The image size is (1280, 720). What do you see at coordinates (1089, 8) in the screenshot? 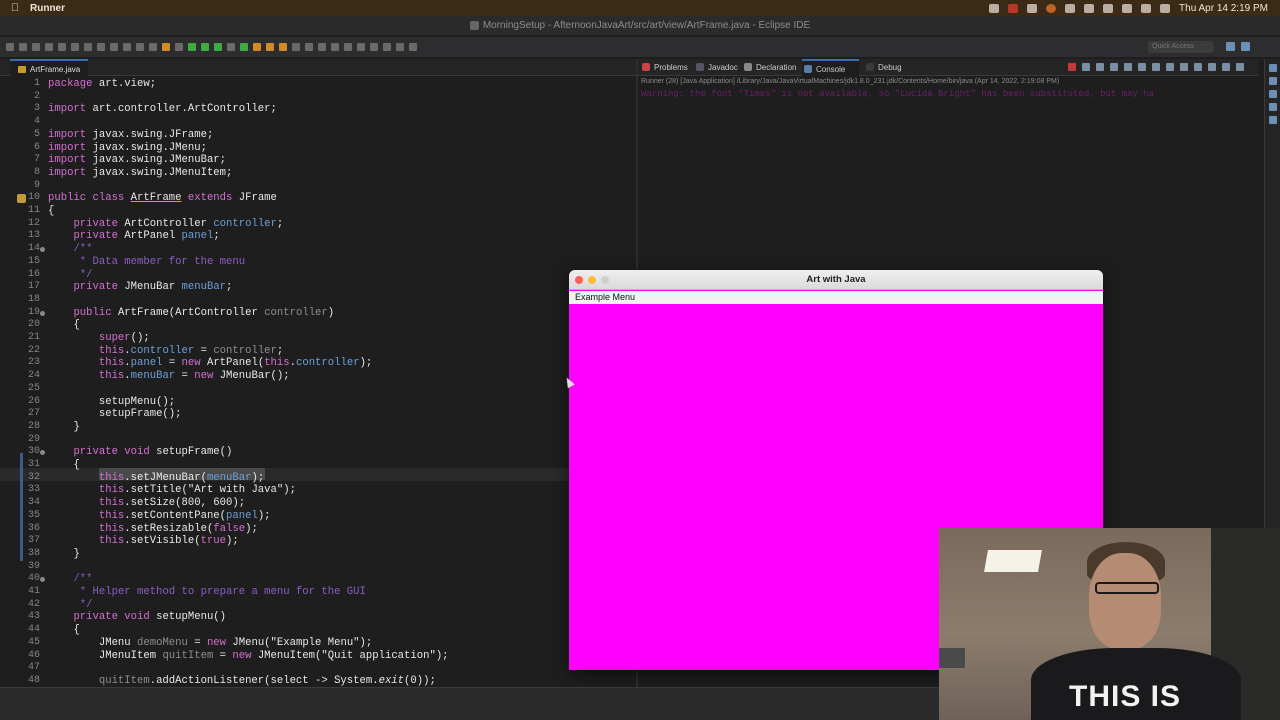
I see `bluetooth-icon` at bounding box center [1089, 8].